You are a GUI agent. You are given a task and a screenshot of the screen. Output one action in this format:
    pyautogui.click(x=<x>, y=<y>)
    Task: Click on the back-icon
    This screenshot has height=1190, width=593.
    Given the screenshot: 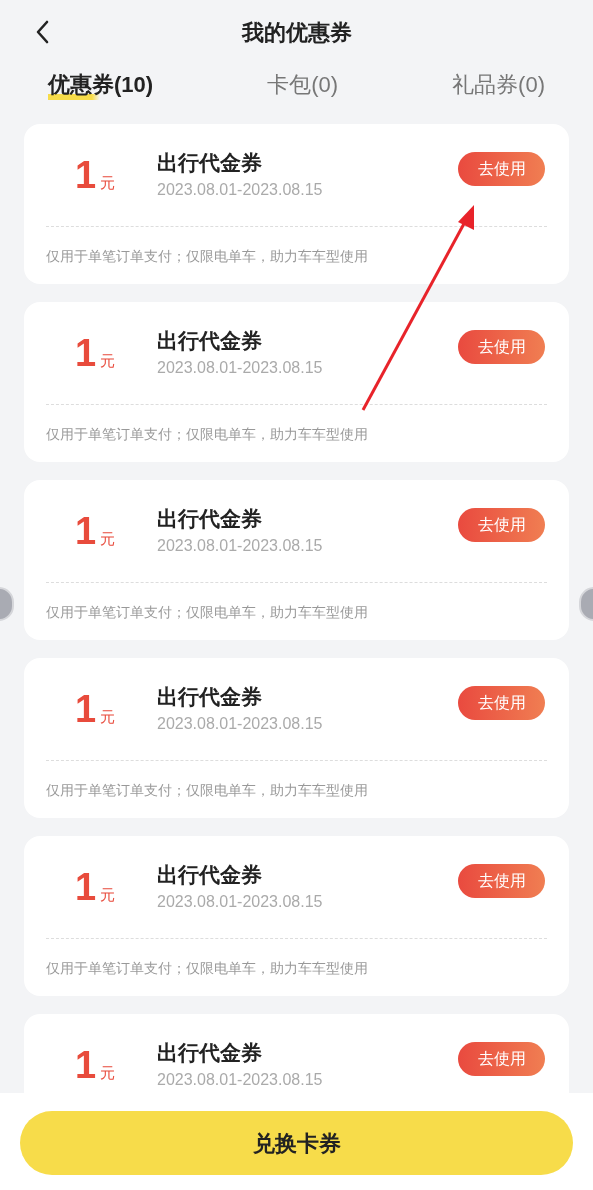 What is the action you would take?
    pyautogui.click(x=42, y=32)
    